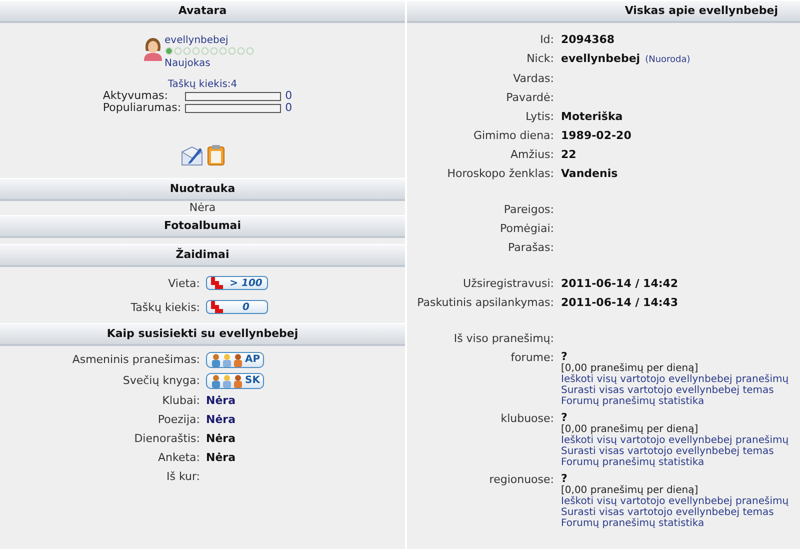 This screenshot has height=549, width=800. I want to click on field-label: Poezija:, so click(178, 420).